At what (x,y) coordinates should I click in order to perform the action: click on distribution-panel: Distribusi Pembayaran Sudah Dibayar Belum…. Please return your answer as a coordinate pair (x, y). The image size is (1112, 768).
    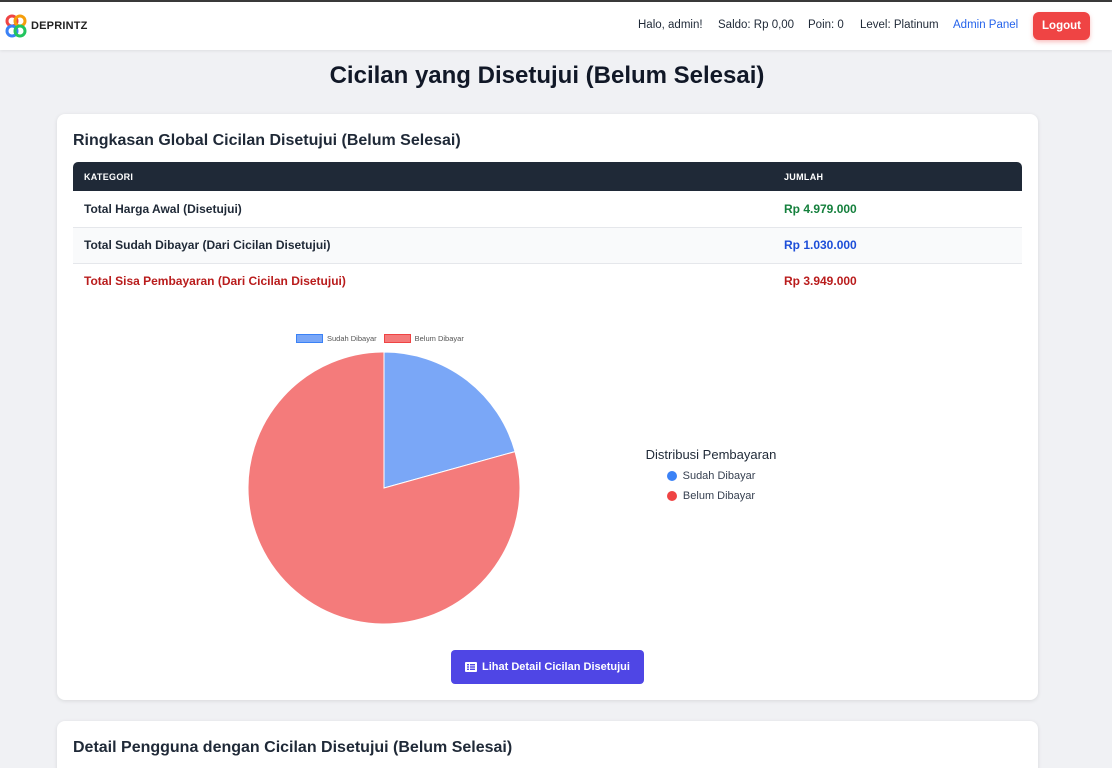
    Looking at the image, I should click on (711, 474).